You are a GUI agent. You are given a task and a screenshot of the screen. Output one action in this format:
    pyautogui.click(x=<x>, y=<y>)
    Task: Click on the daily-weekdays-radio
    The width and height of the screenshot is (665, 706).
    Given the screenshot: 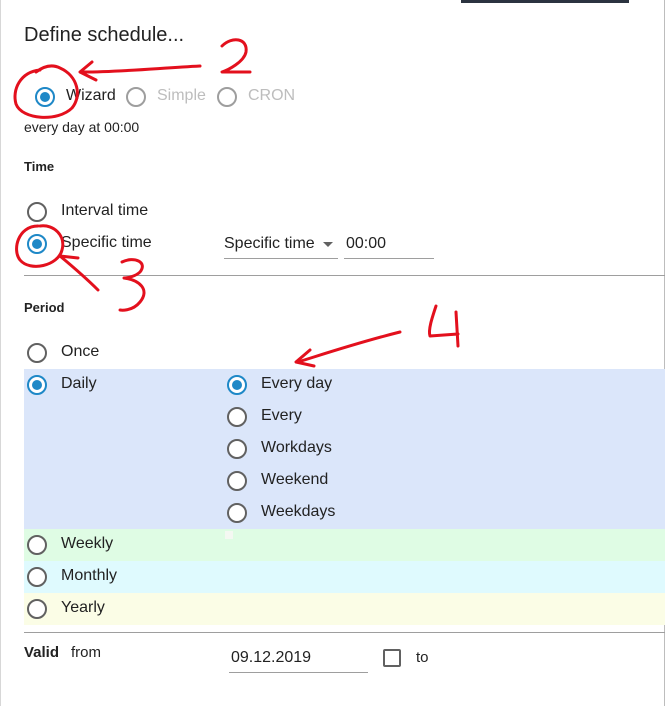 What is the action you would take?
    pyautogui.click(x=237, y=513)
    